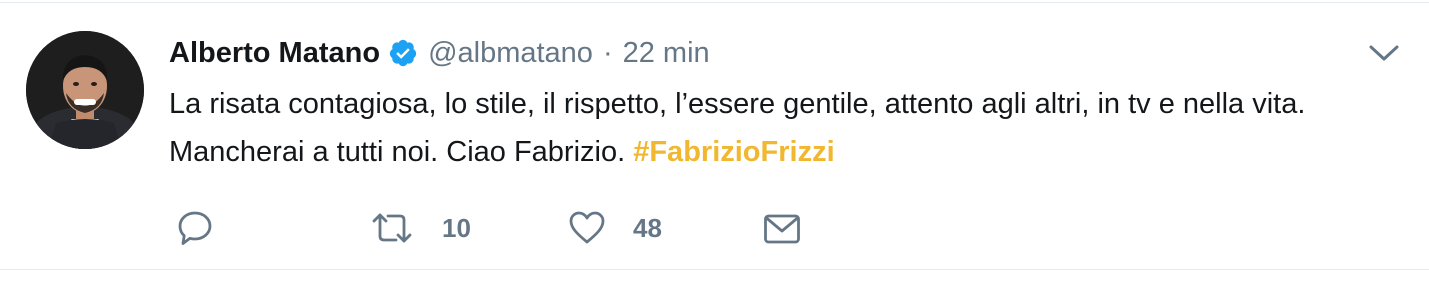 This screenshot has width=1429, height=281. What do you see at coordinates (274, 53) in the screenshot?
I see `author-name: Alberto Matano` at bounding box center [274, 53].